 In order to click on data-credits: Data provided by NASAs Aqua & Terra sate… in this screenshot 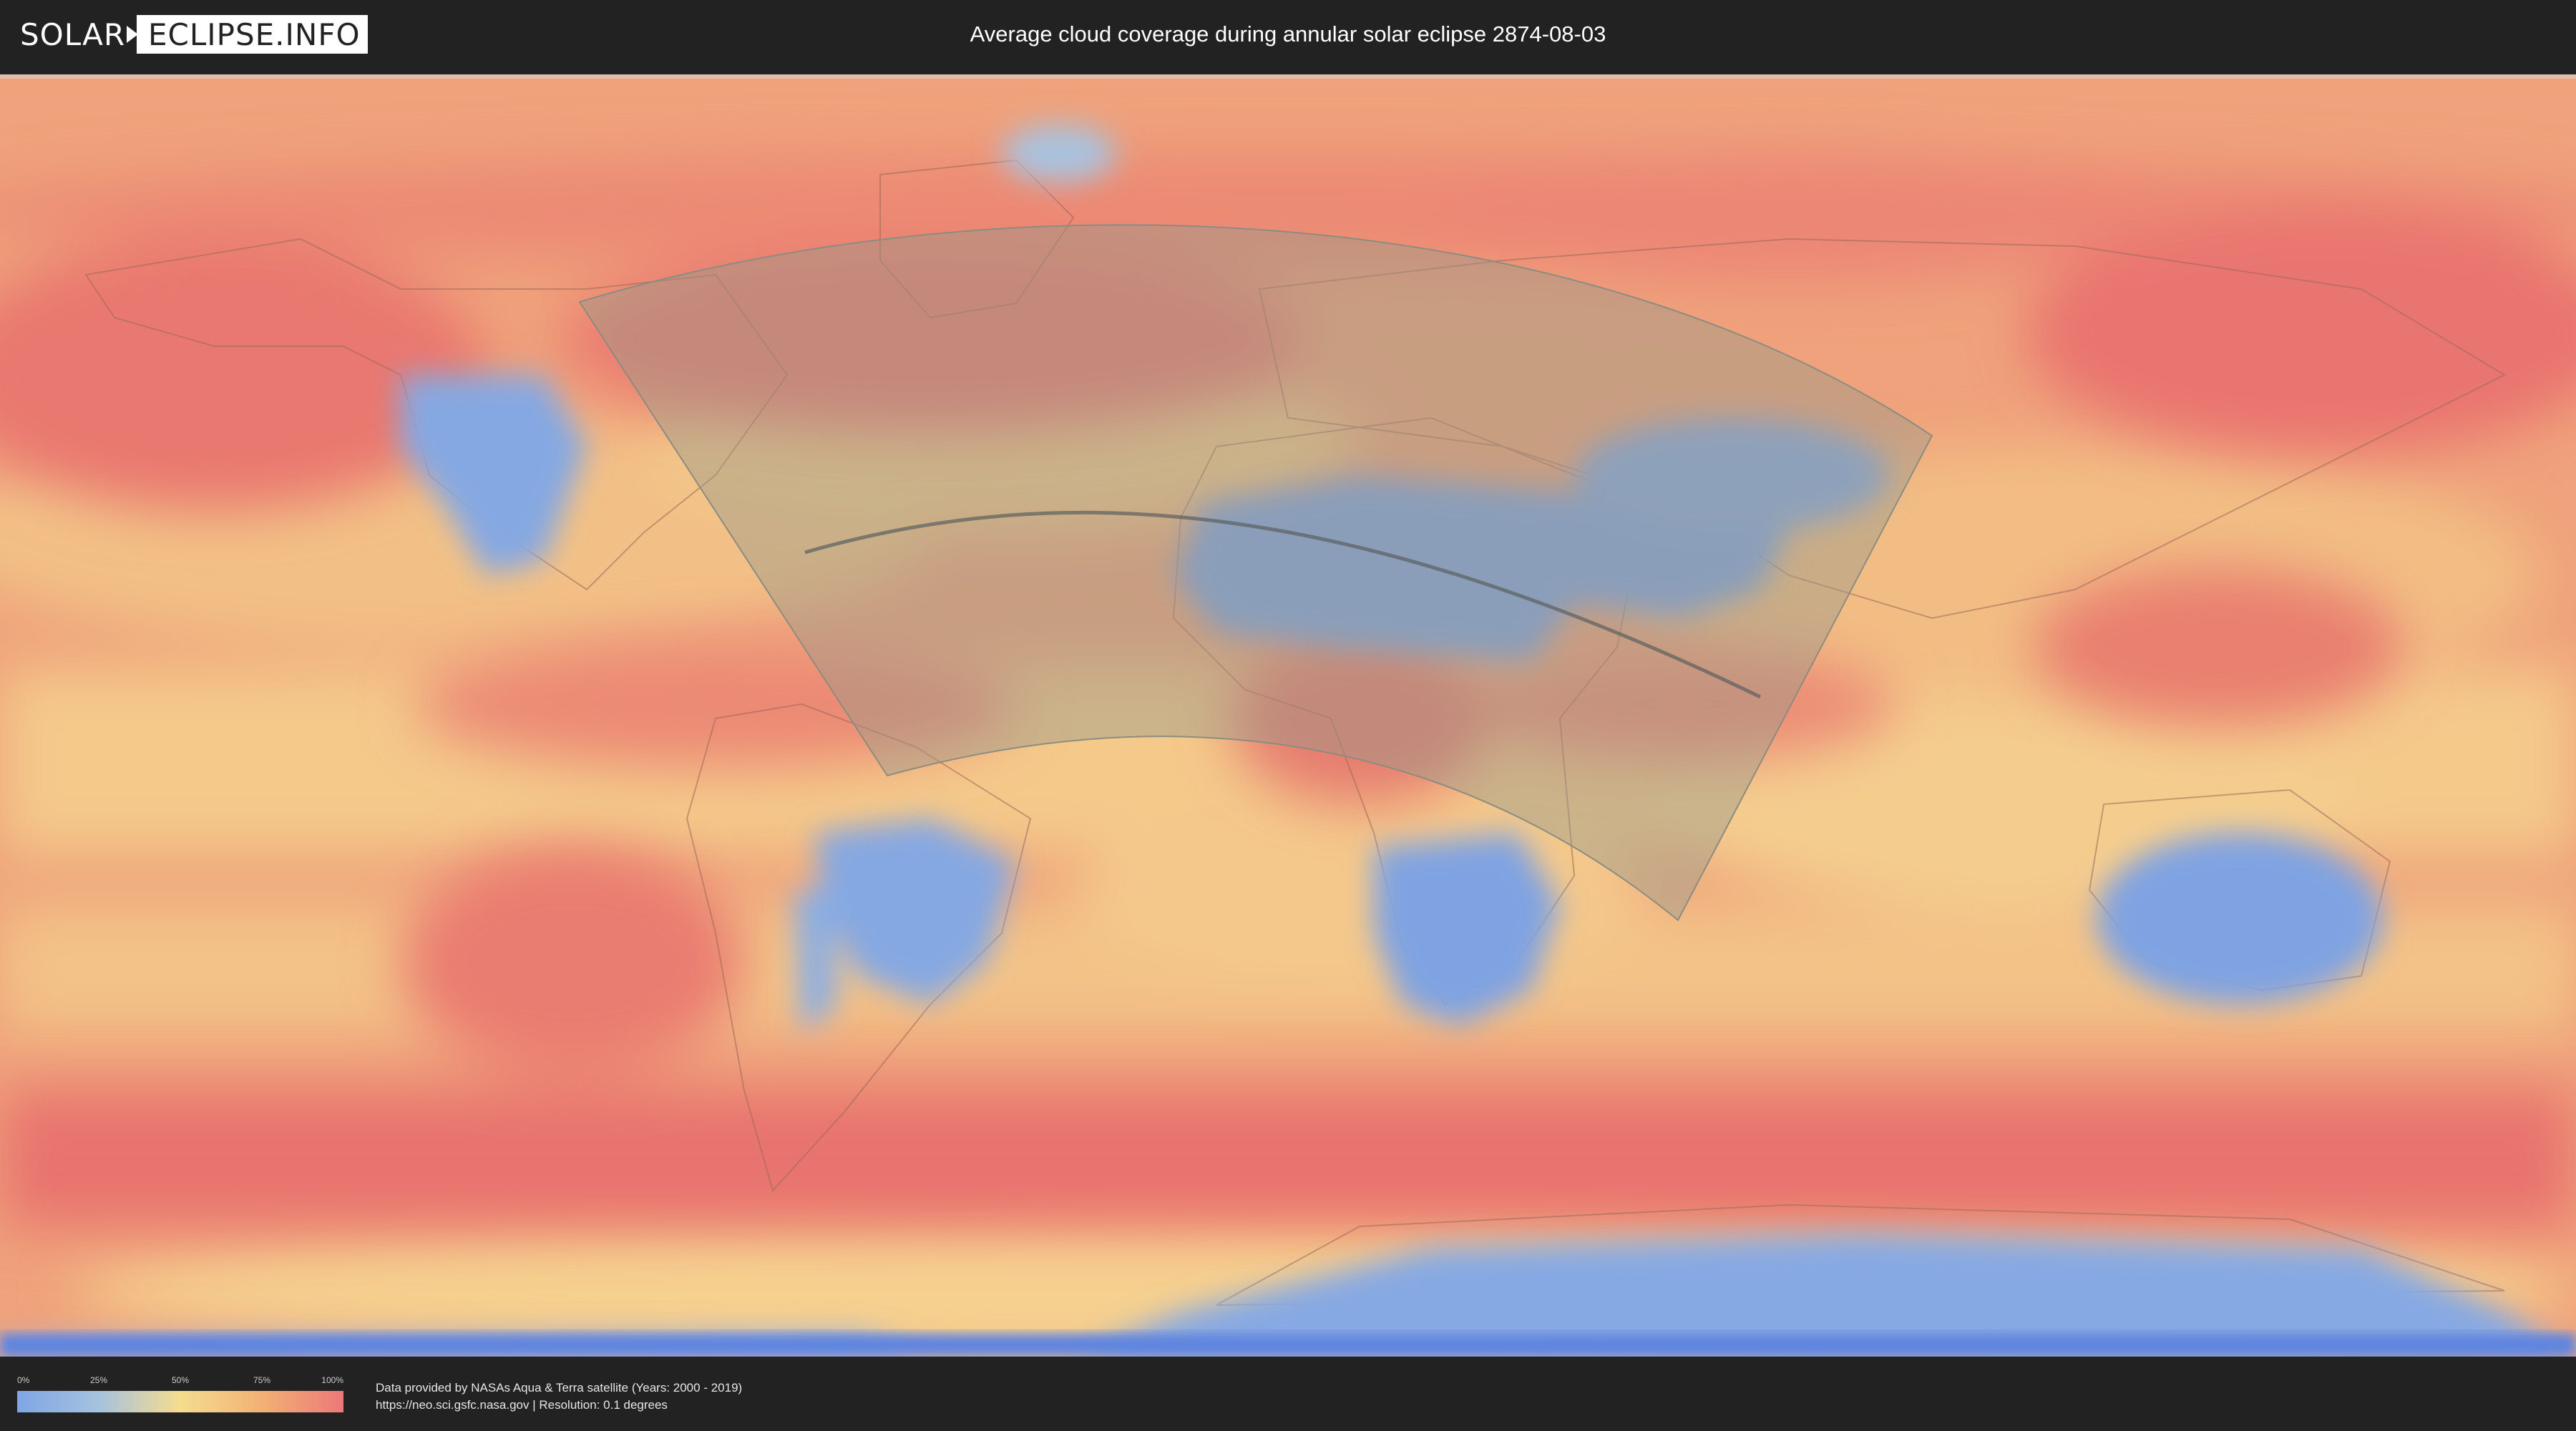, I will do `click(559, 1396)`.